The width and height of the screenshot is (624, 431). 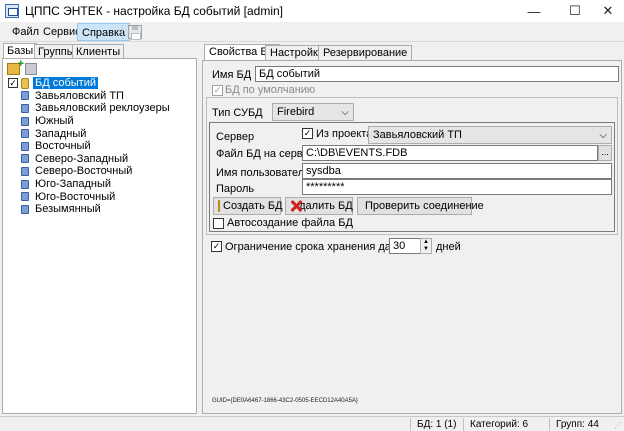 I want to click on tree-item: Южный, so click(x=96, y=121).